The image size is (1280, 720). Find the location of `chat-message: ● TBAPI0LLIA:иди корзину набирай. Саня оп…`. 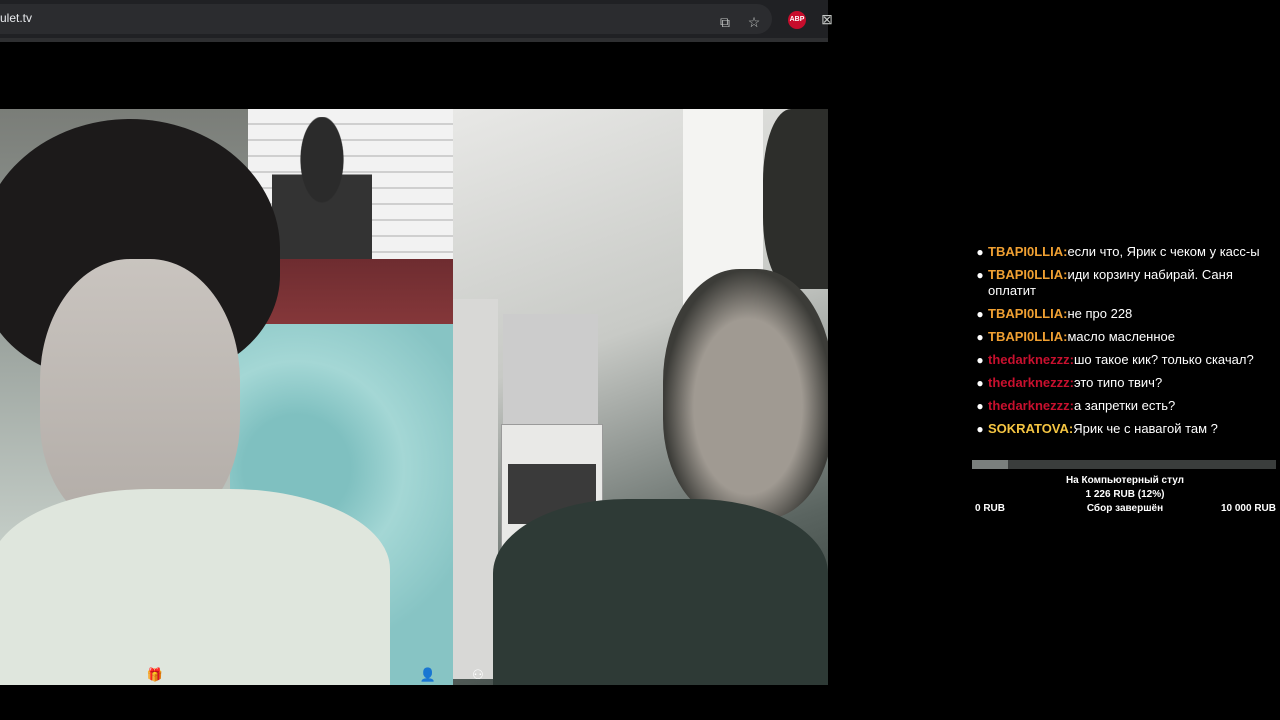

chat-message: ● TBAPI0LLIA:иди корзину набирай. Саня оп… is located at coordinates (1125, 283).